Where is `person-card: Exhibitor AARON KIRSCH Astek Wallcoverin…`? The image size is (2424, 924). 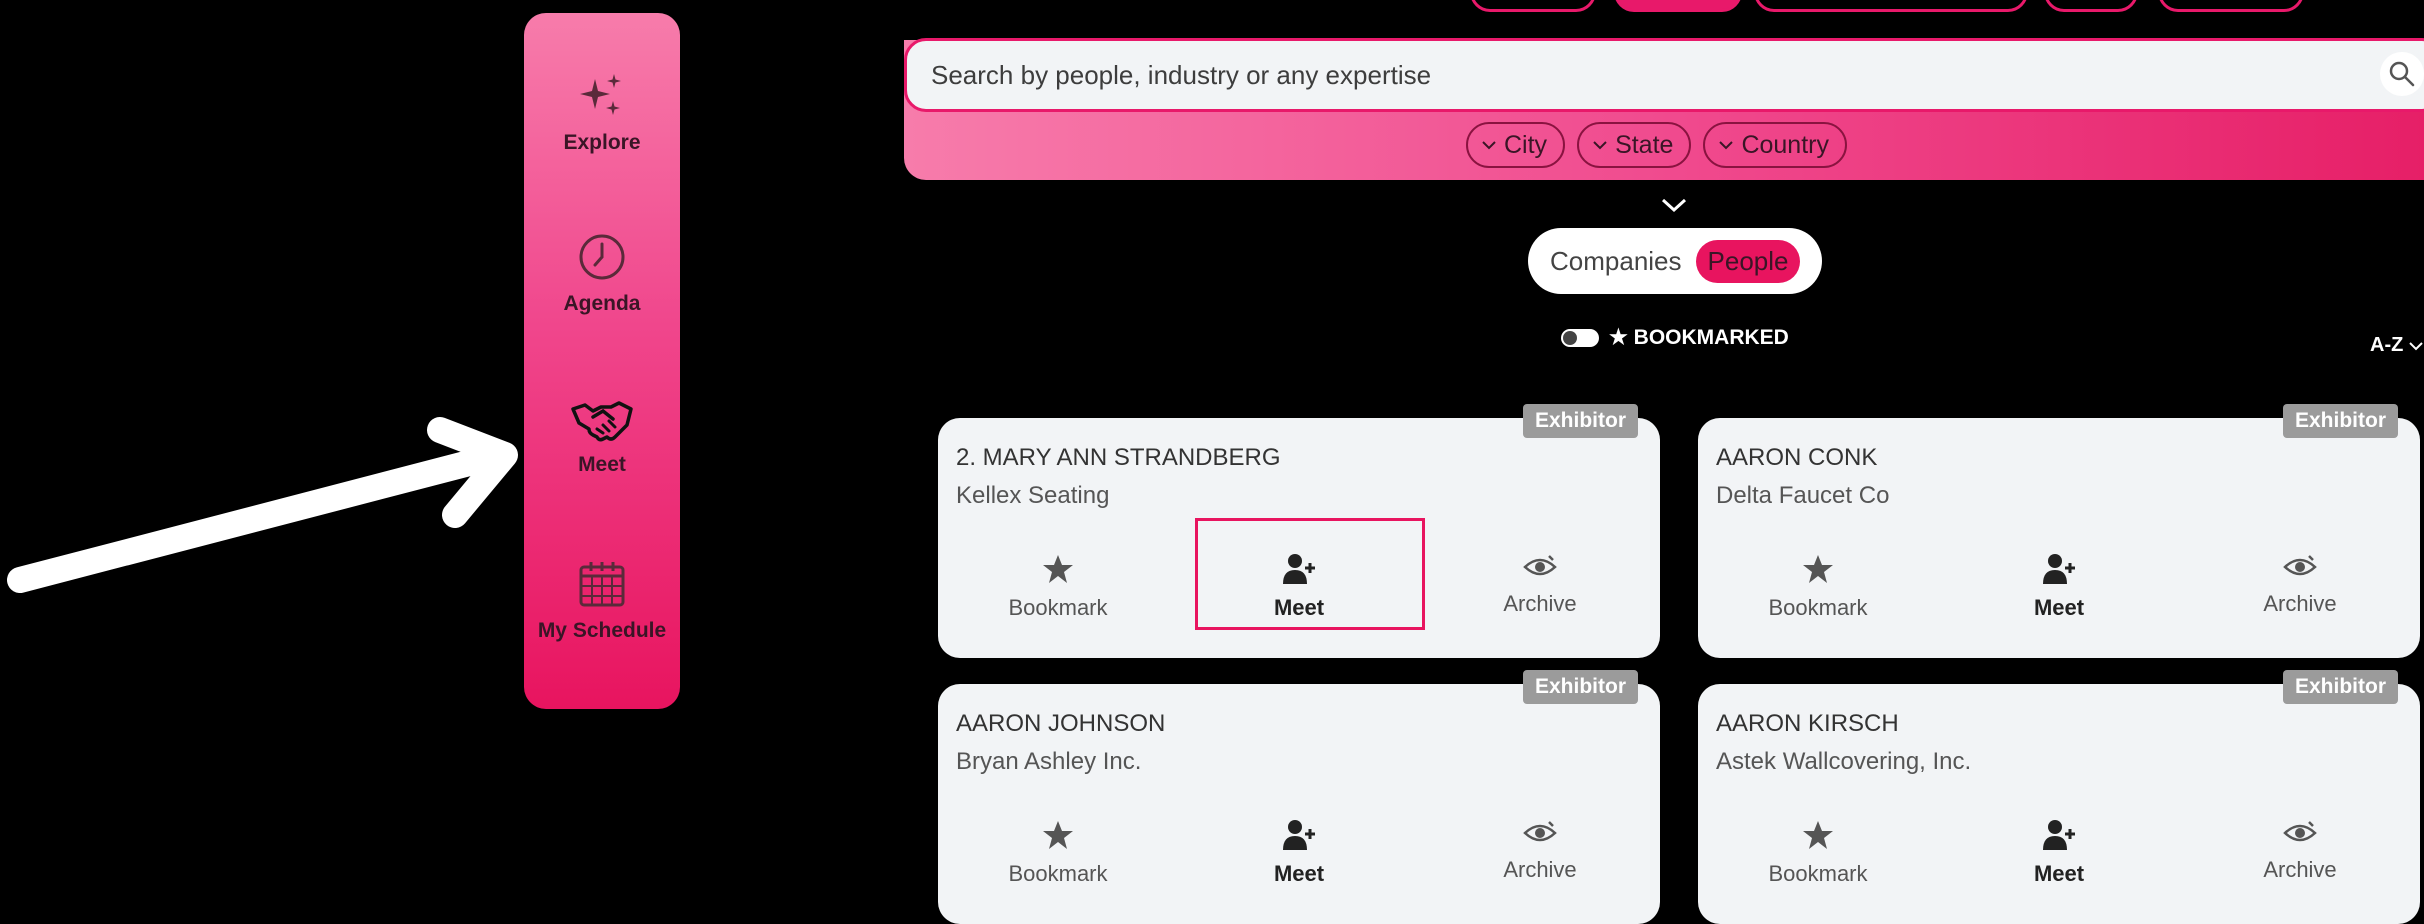
person-card: Exhibitor AARON KIRSCH Astek Wallcoverin… is located at coordinates (2059, 797).